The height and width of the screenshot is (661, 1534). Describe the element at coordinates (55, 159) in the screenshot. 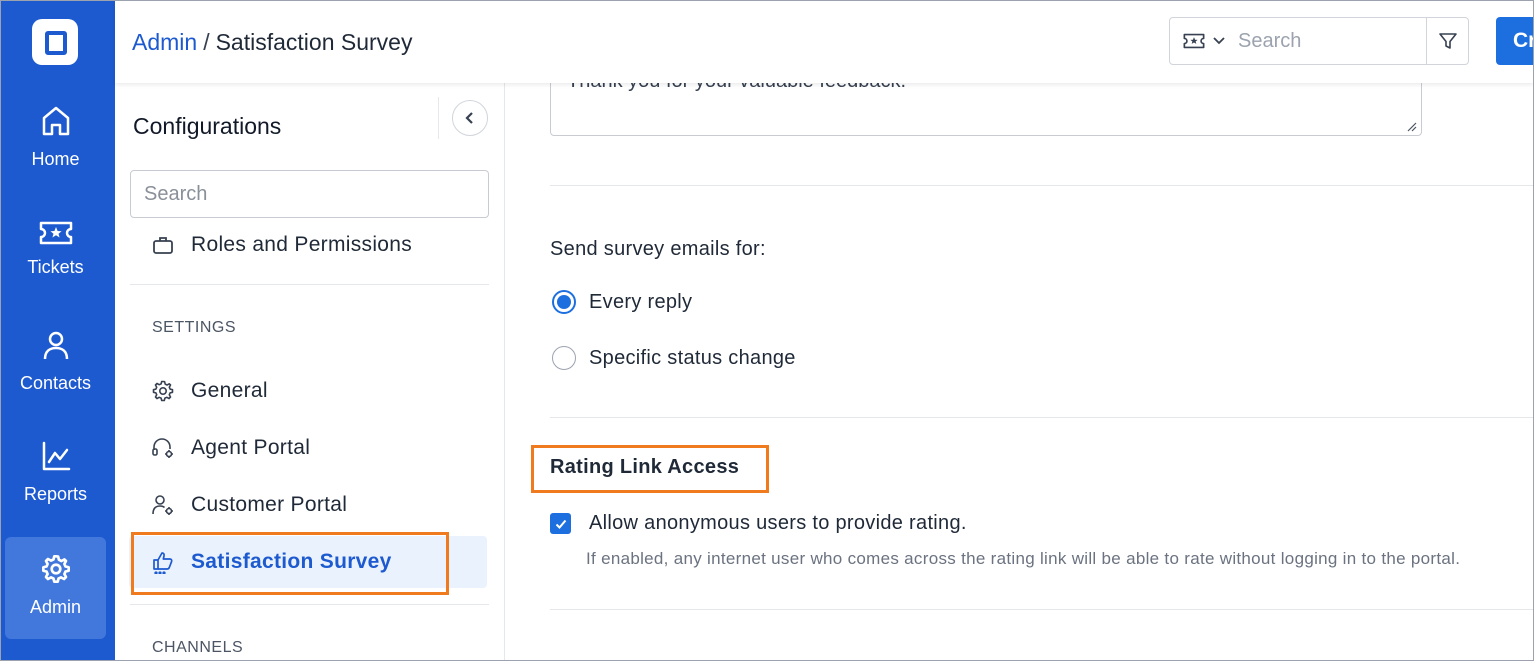

I see `nav-label-home: Home` at that location.